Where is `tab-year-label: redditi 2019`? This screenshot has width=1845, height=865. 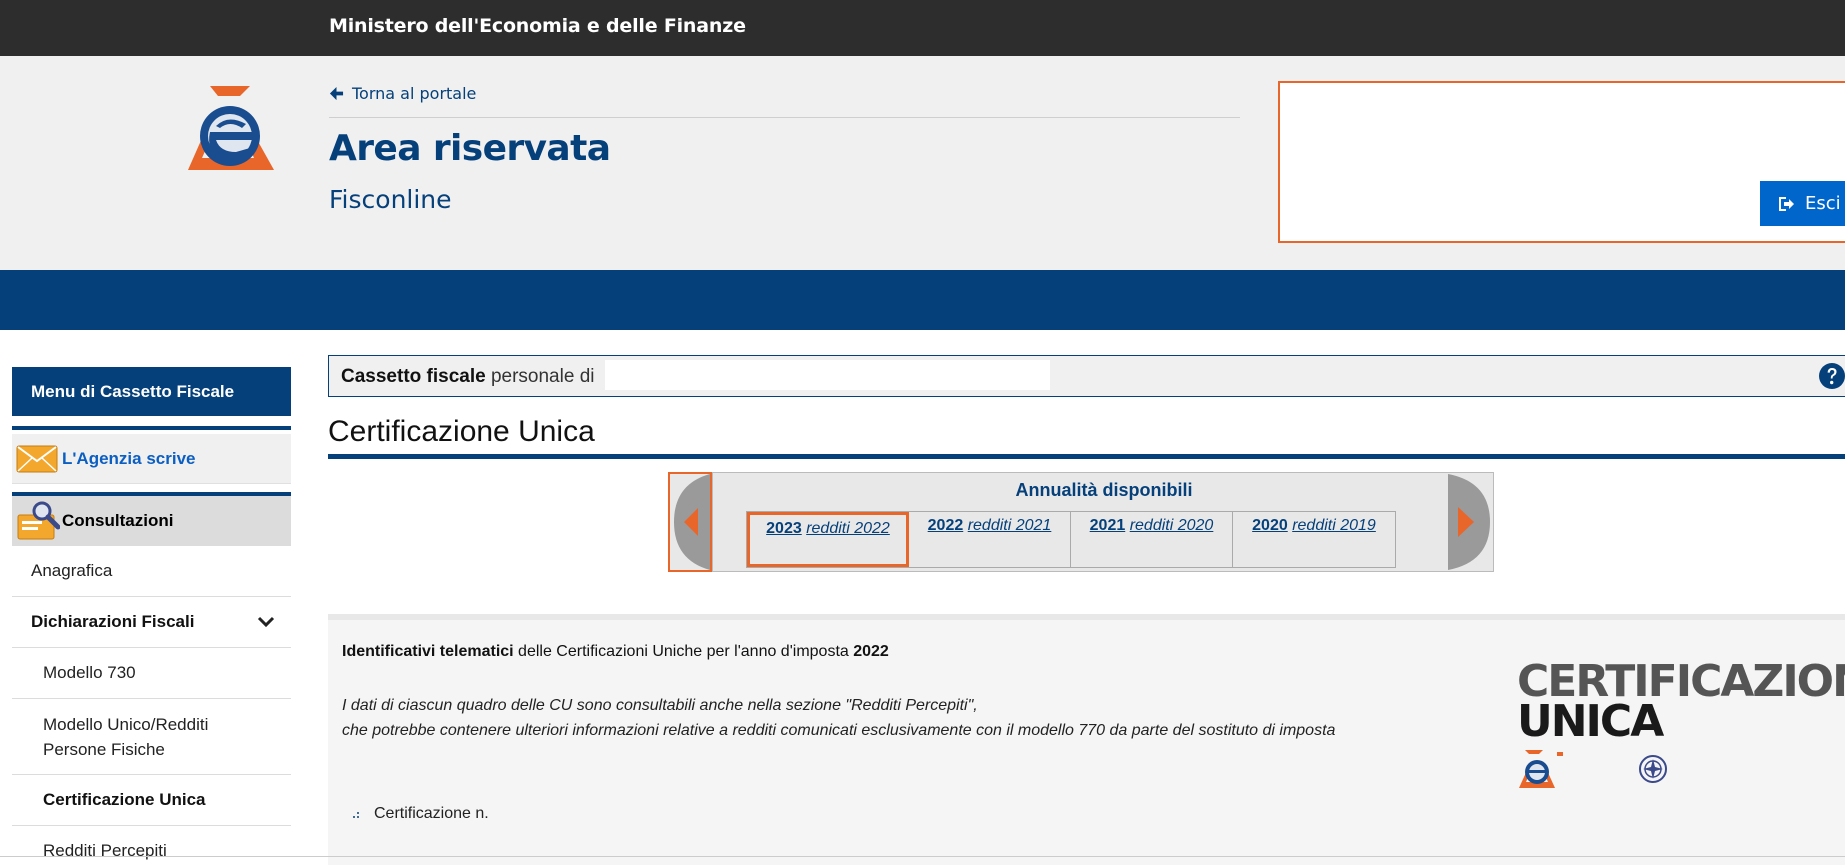
tab-year-label: redditi 2019 is located at coordinates (1334, 525).